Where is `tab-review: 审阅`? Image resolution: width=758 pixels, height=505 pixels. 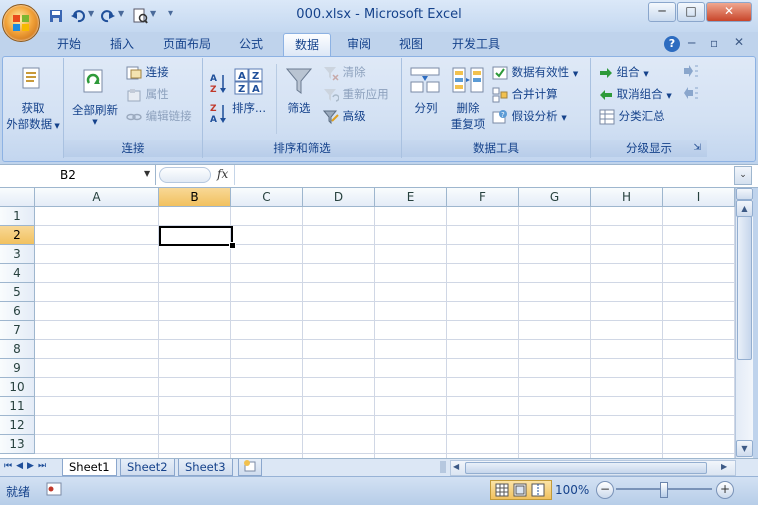
tab-review: 审阅 is located at coordinates (359, 44).